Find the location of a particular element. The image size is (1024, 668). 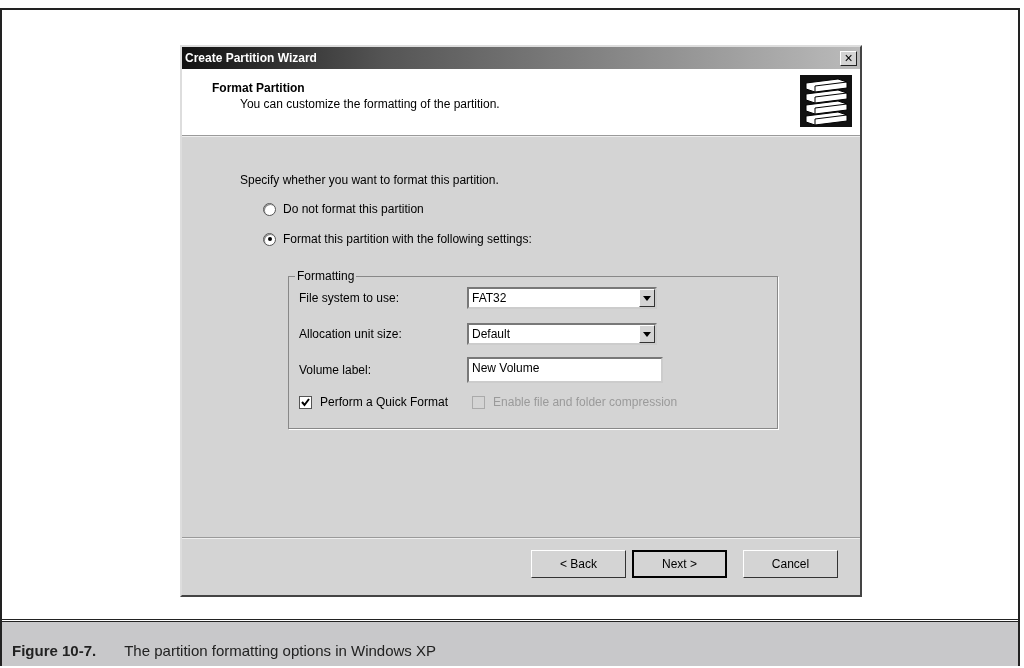

dropdown-field: FAT32 is located at coordinates (562, 298).